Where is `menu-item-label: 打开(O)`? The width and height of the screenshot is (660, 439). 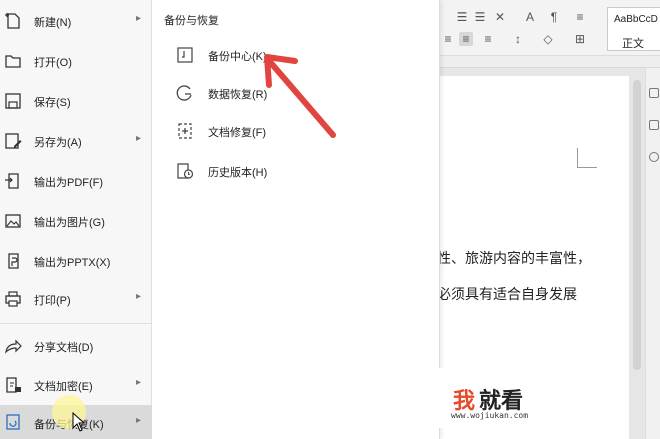
menu-item-label: 打开(O) is located at coordinates (53, 63).